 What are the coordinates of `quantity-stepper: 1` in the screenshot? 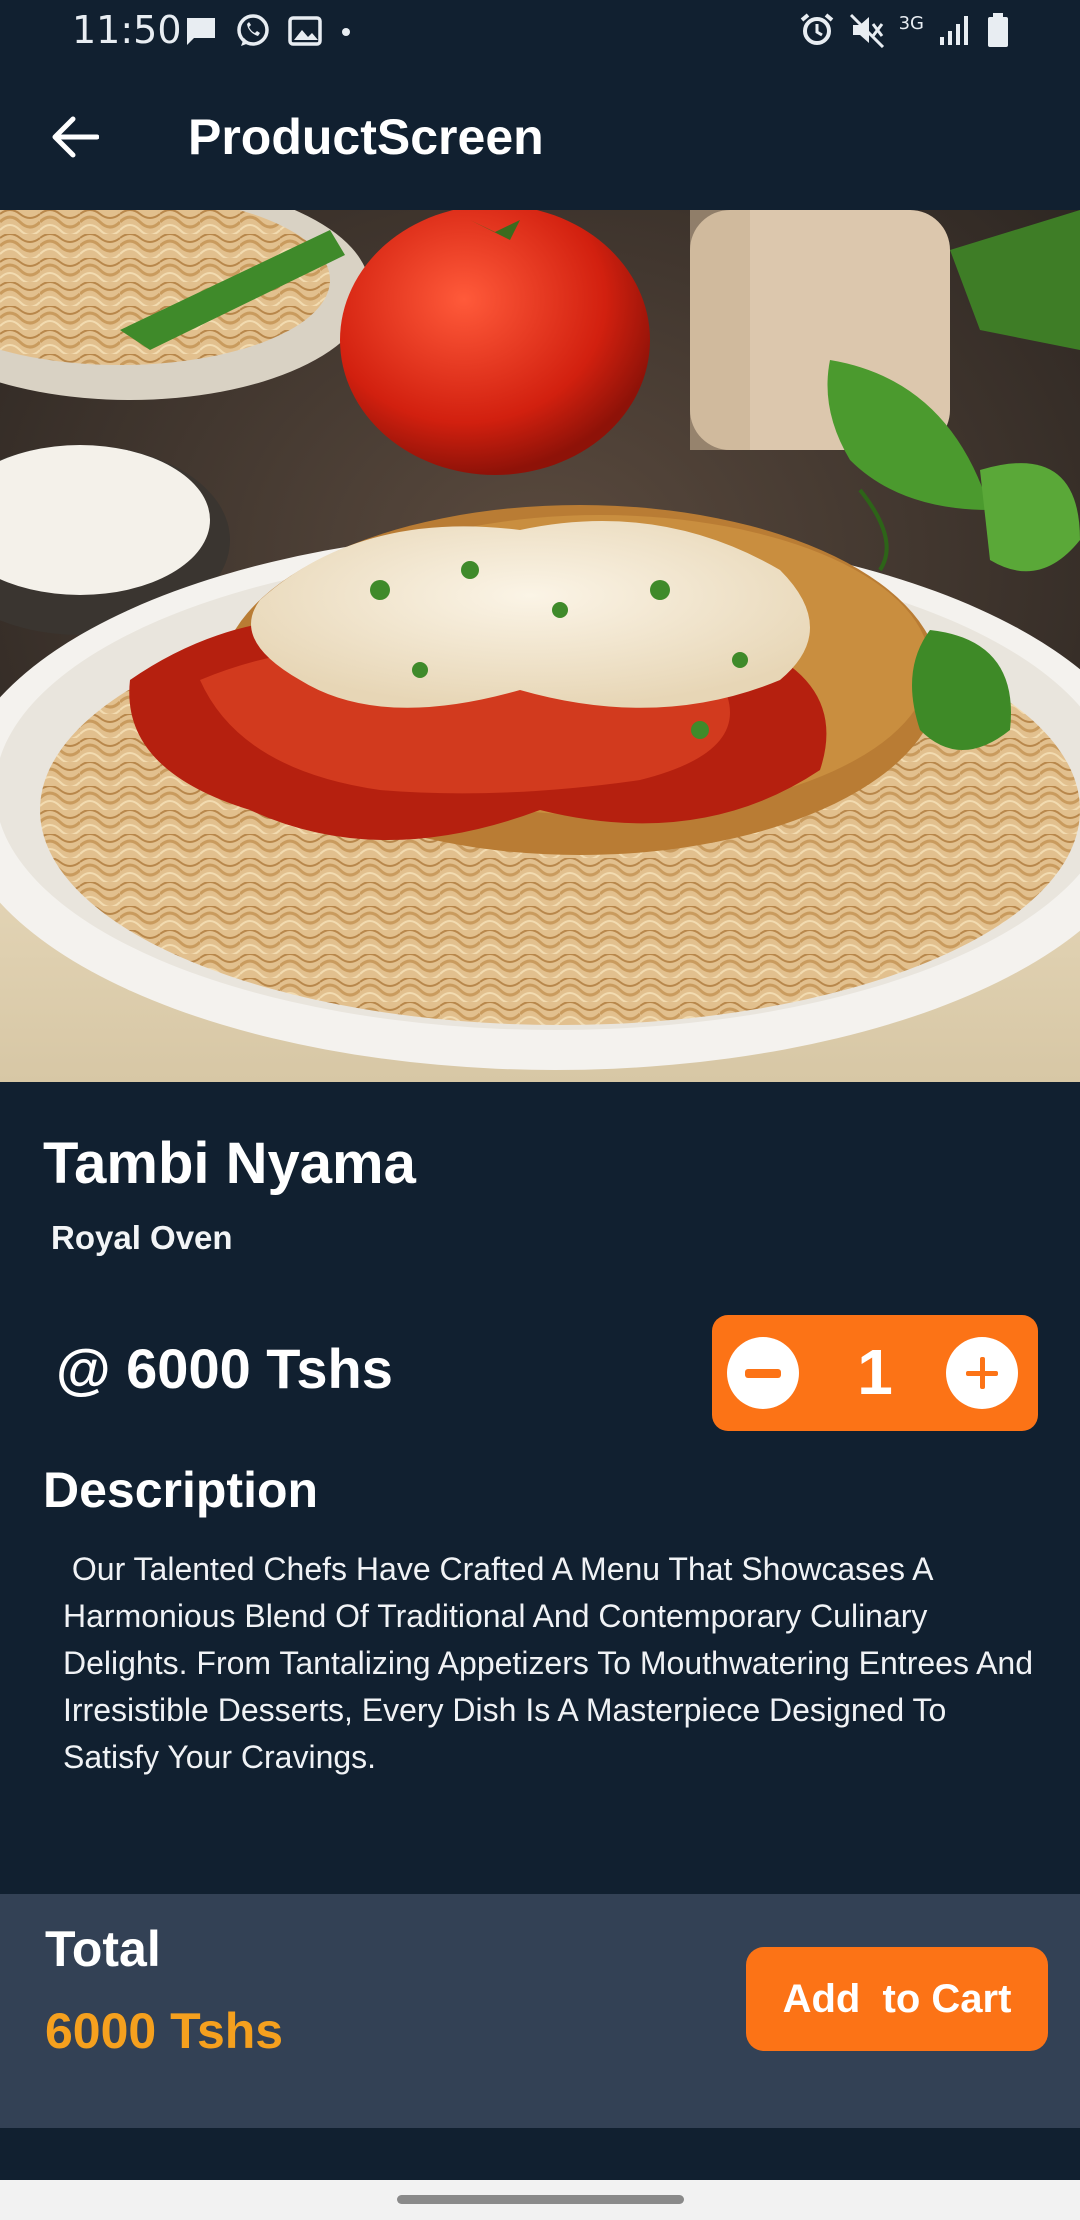 It's located at (875, 1373).